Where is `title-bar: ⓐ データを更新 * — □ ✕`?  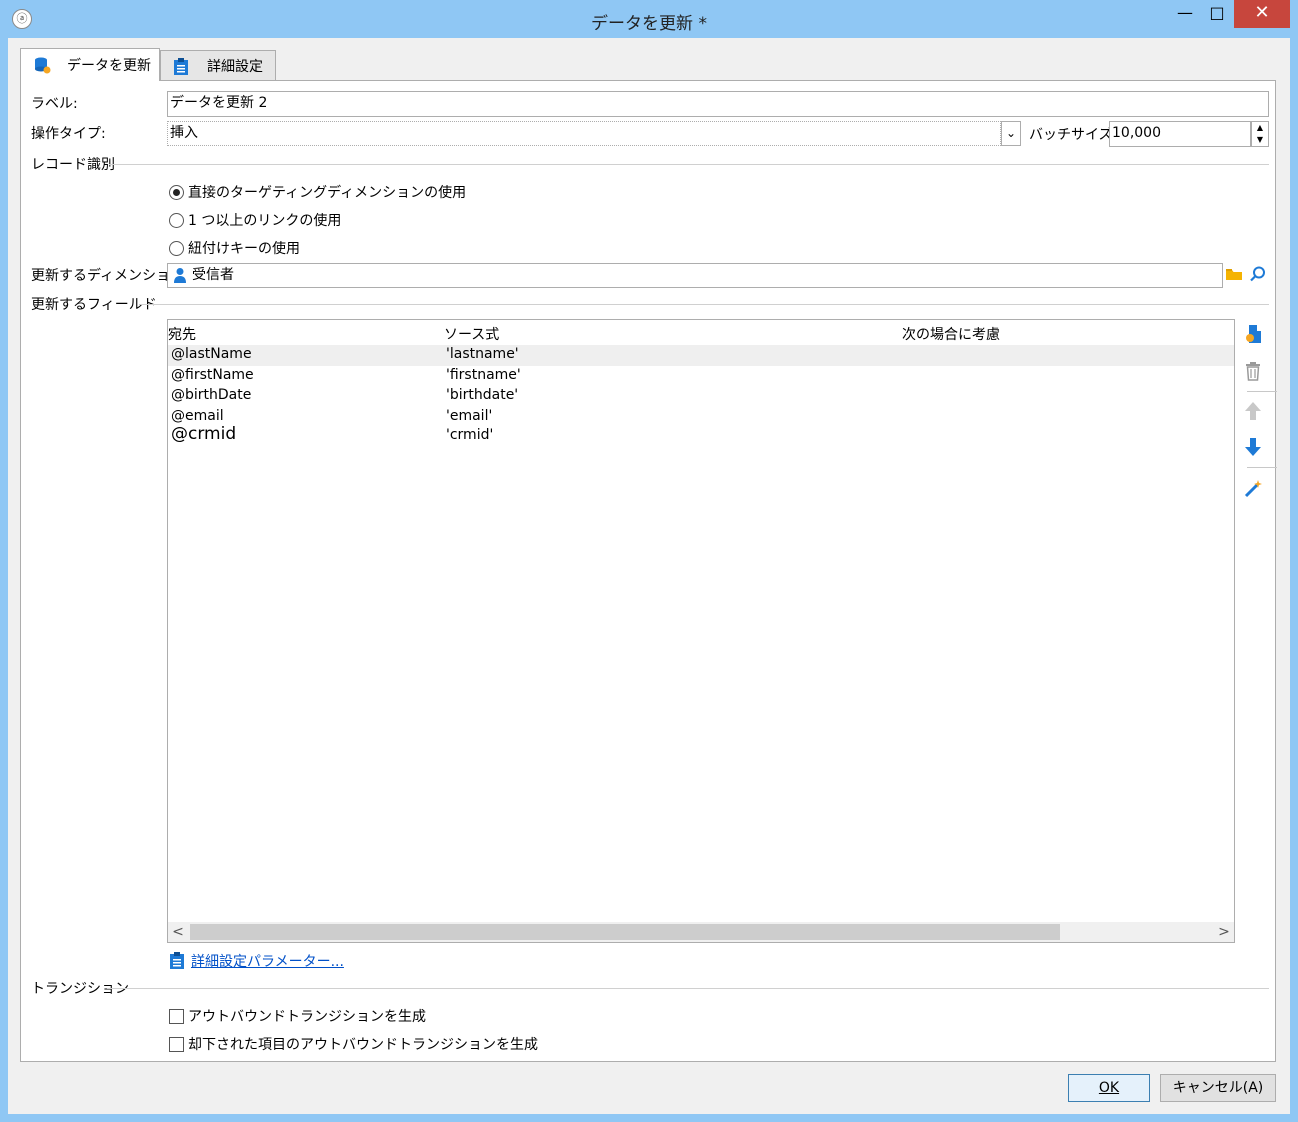 title-bar: ⓐ データを更新 * — □ ✕ is located at coordinates (649, 19).